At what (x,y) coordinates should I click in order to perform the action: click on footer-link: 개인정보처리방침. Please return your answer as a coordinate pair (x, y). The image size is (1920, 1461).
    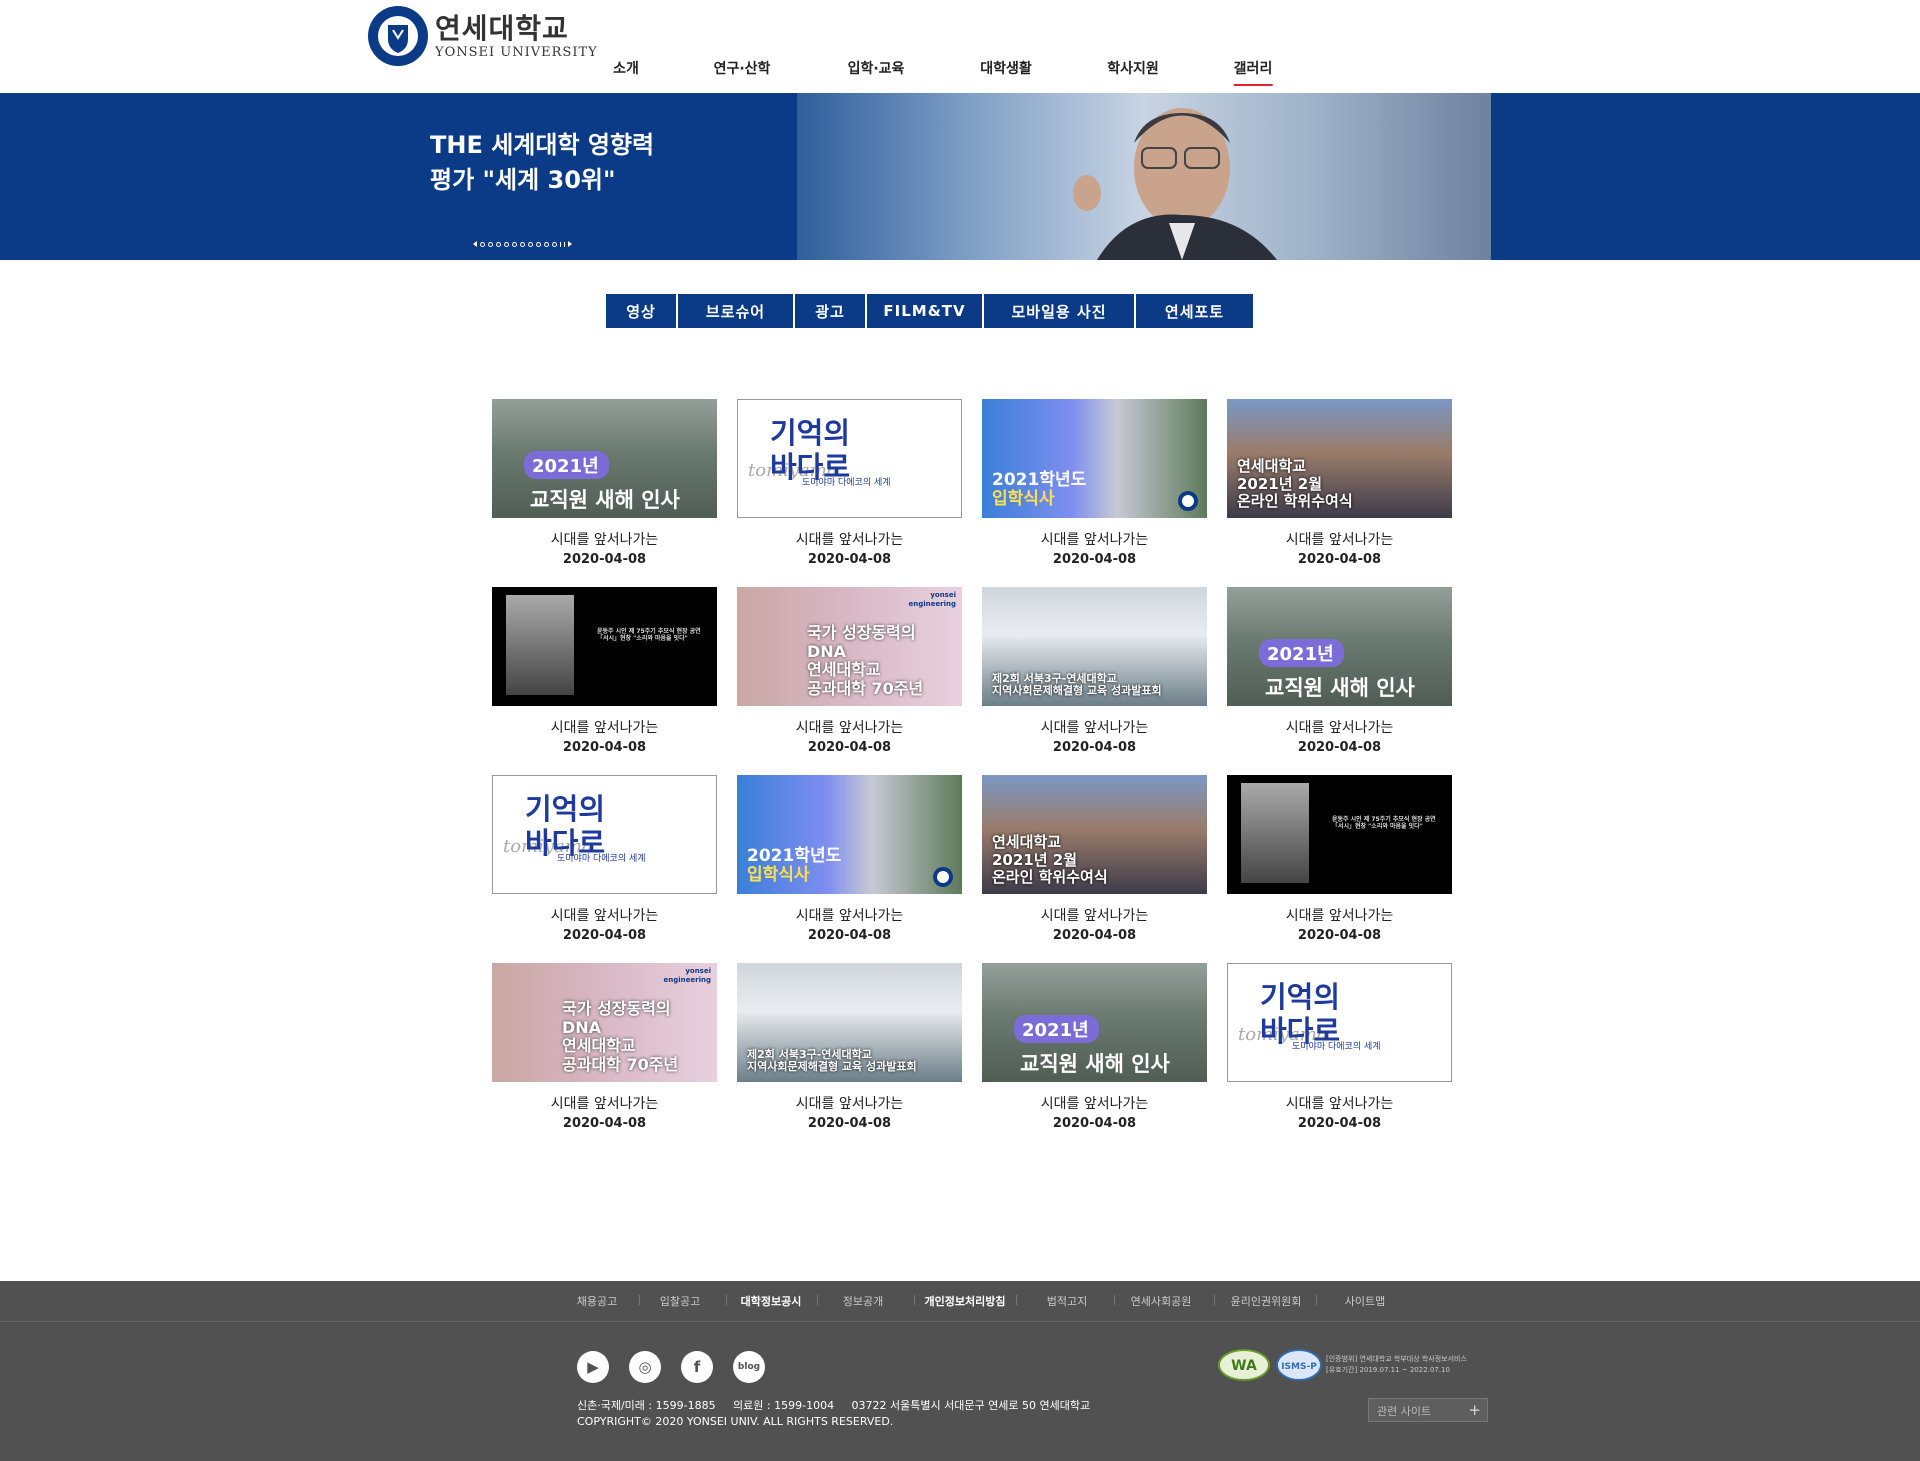
    Looking at the image, I should click on (965, 1301).